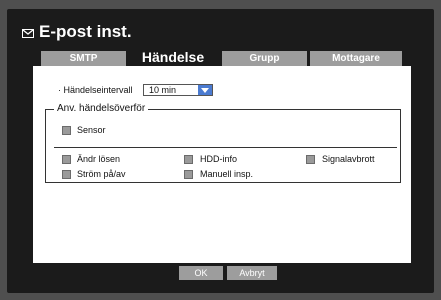 This screenshot has width=441, height=300. I want to click on manual-record-label: Manuell insp., so click(227, 174).